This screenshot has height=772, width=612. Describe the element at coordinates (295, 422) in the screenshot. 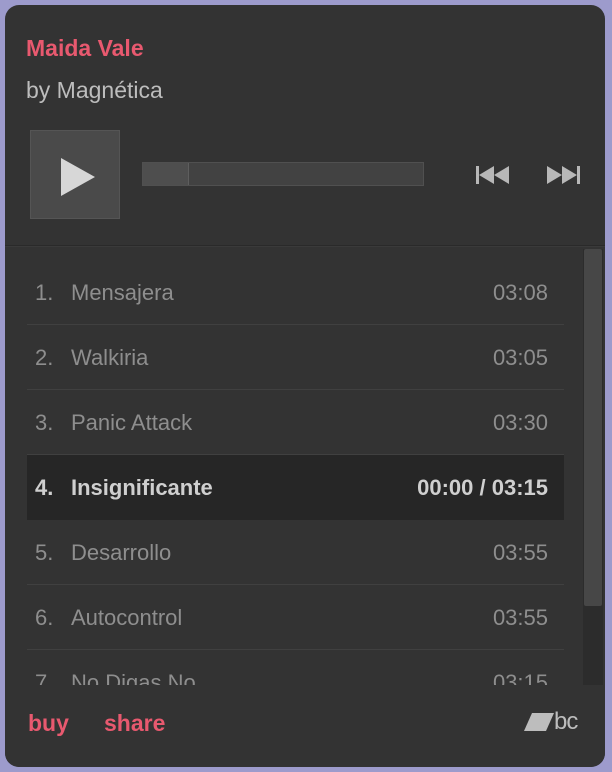

I see `track-row: 3. Panic Attack 03:30` at that location.